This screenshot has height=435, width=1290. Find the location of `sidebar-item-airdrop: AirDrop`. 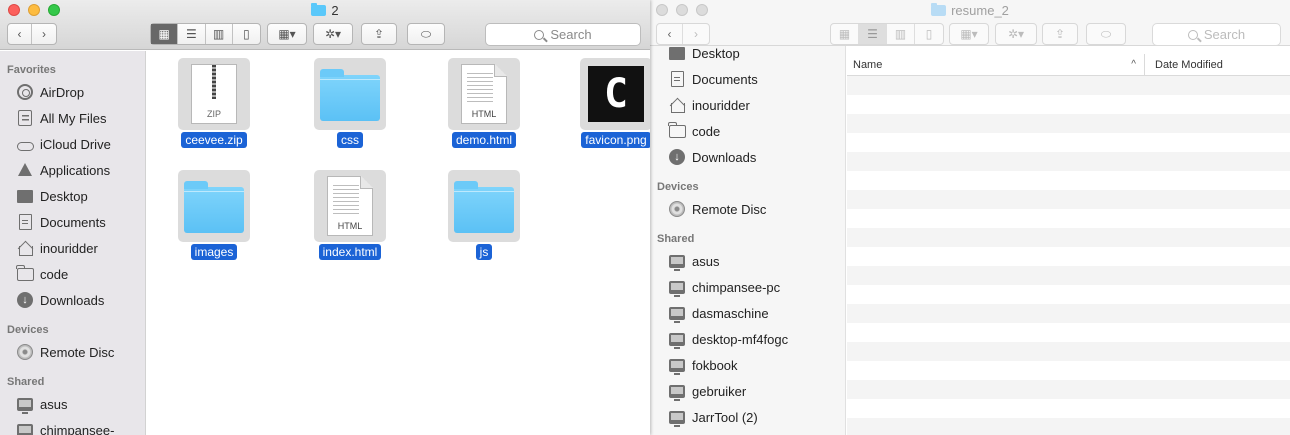

sidebar-item-airdrop: AirDrop is located at coordinates (72, 92).